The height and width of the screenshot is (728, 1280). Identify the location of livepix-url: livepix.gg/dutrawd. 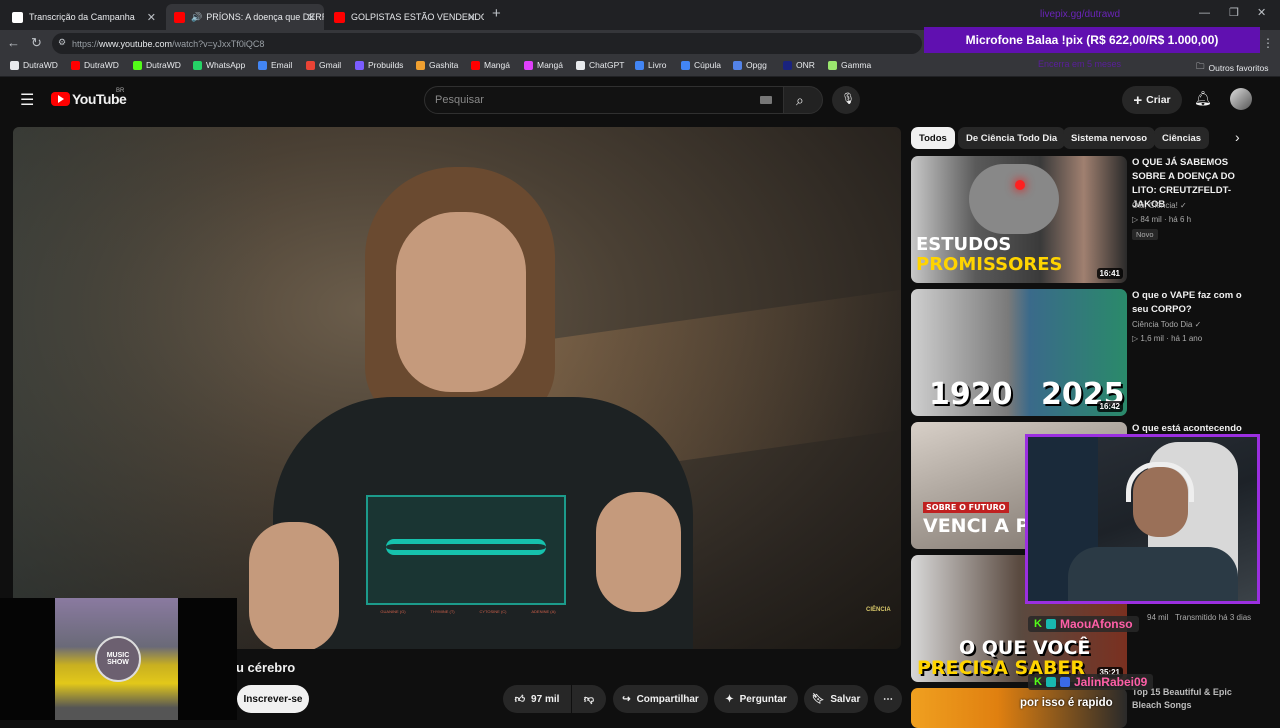
(1080, 14).